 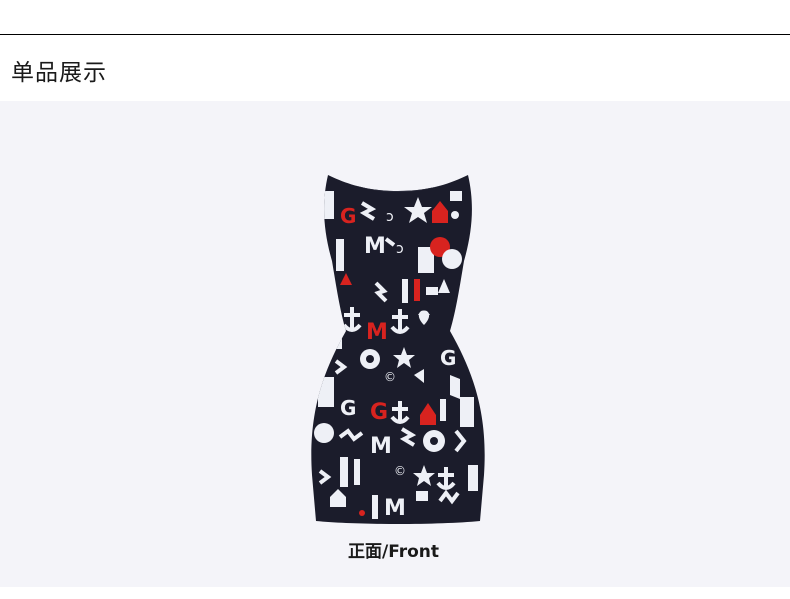 What do you see at coordinates (398, 349) in the screenshot?
I see `dress-image: G ↄ M ↄ M G © G G M © M` at bounding box center [398, 349].